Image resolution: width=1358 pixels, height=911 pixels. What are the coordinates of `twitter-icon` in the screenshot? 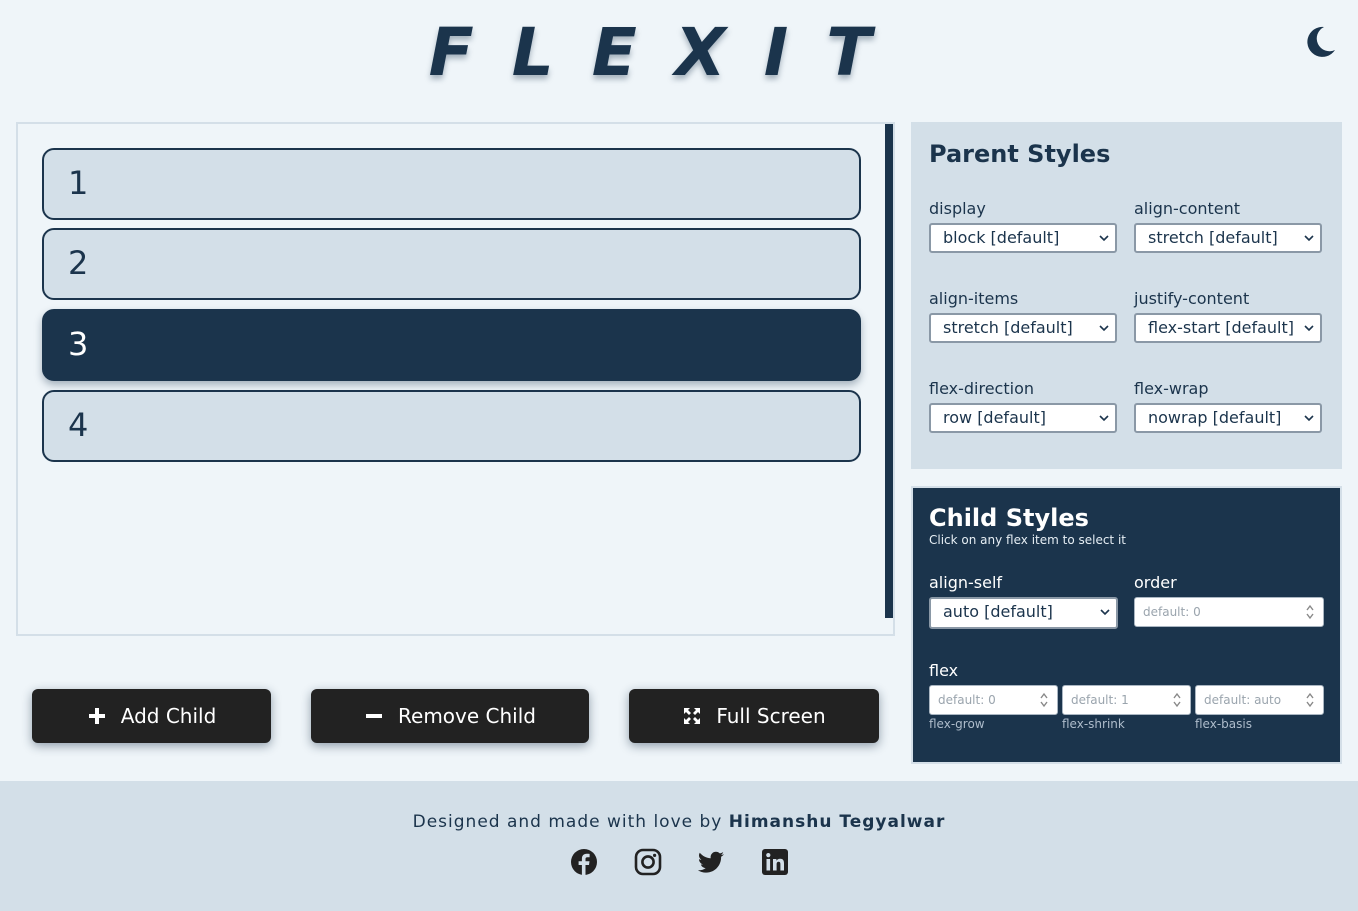 It's located at (711, 862).